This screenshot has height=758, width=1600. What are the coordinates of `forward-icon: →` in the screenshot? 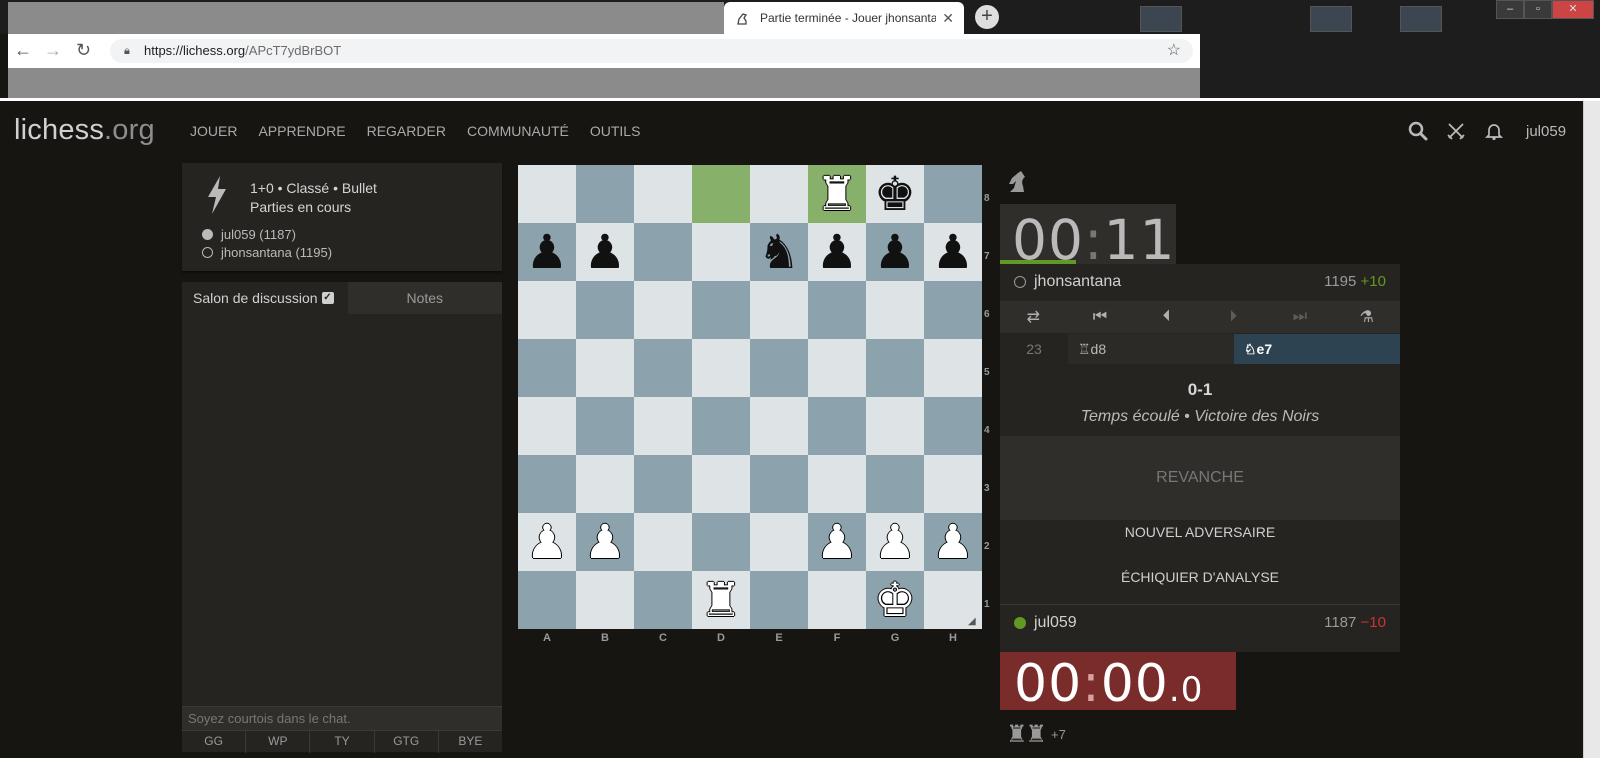 It's located at (53, 50).